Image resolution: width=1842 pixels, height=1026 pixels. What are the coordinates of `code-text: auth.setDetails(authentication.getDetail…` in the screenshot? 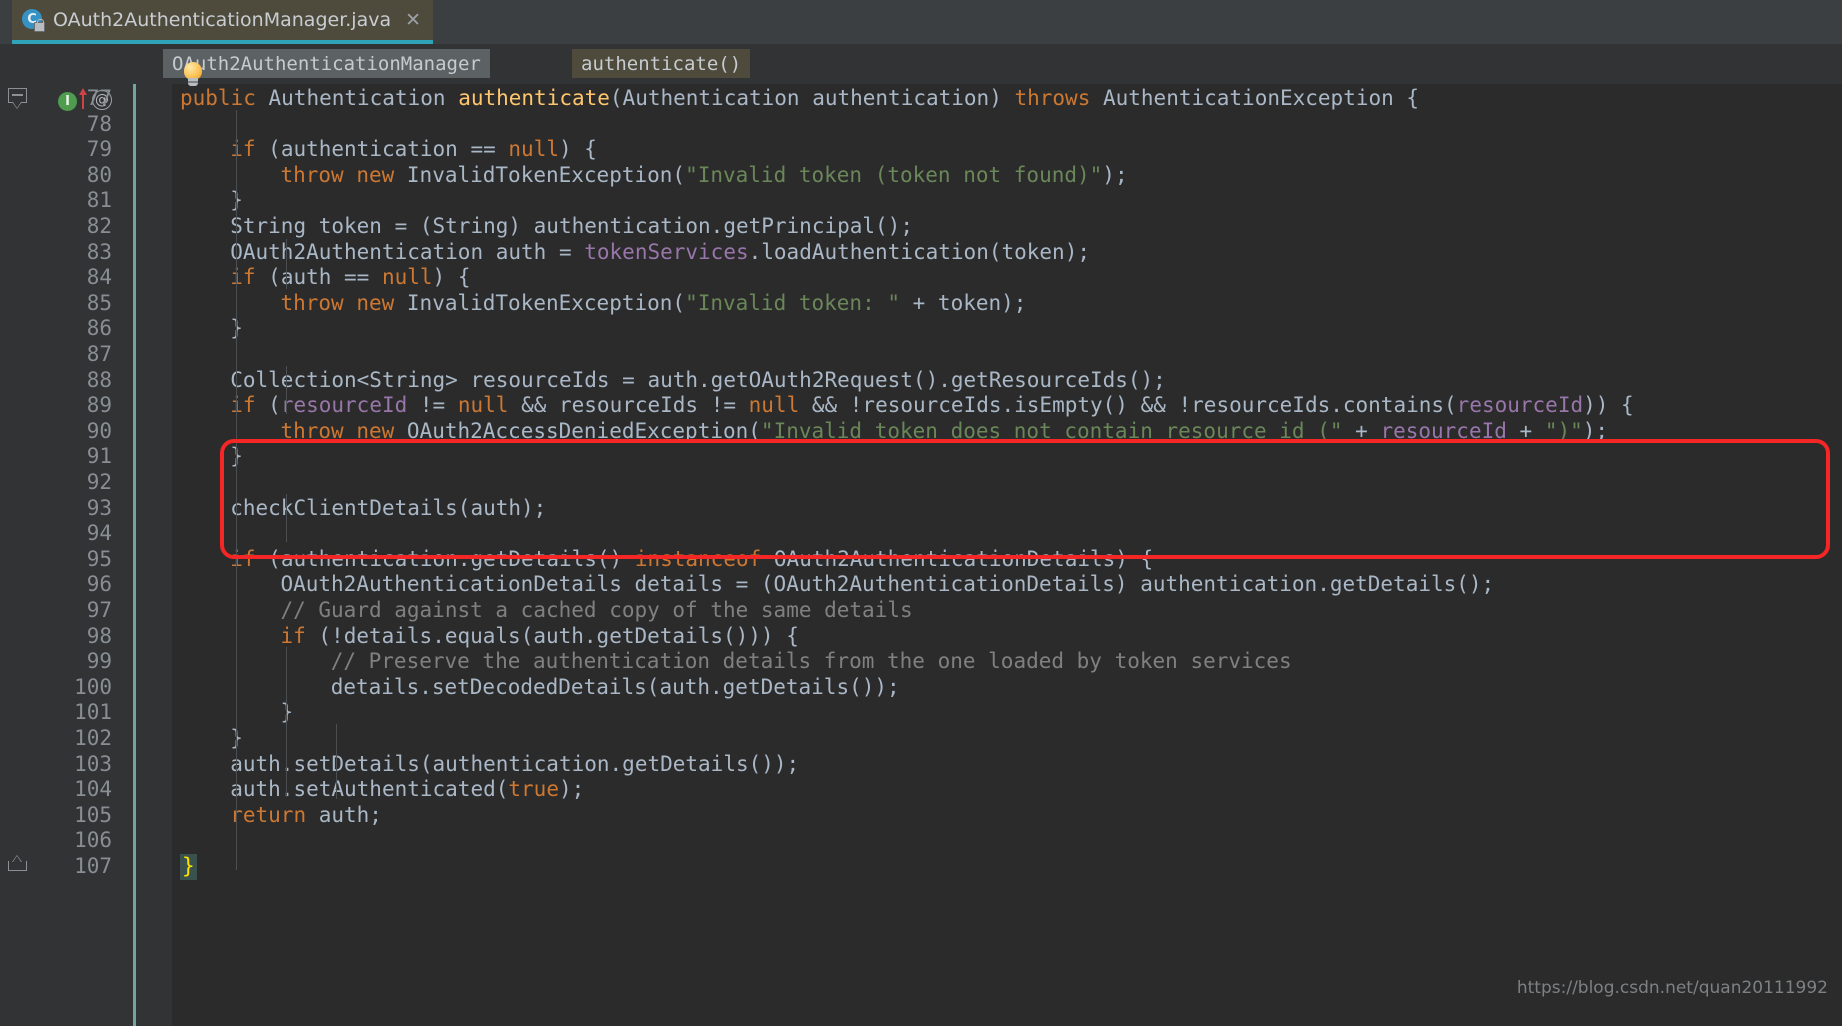 It's located at (515, 763).